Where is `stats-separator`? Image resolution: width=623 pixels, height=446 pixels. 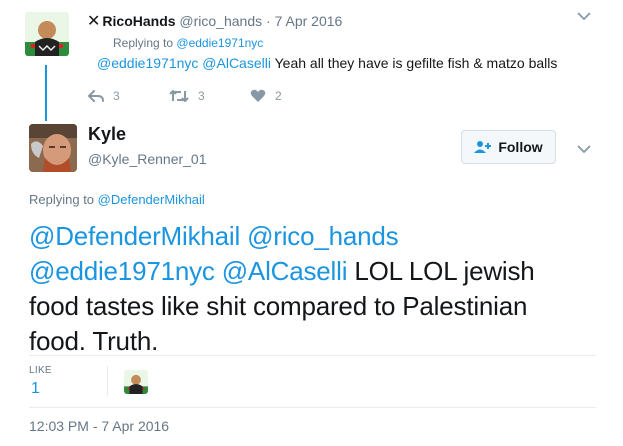
stats-separator is located at coordinates (107, 381).